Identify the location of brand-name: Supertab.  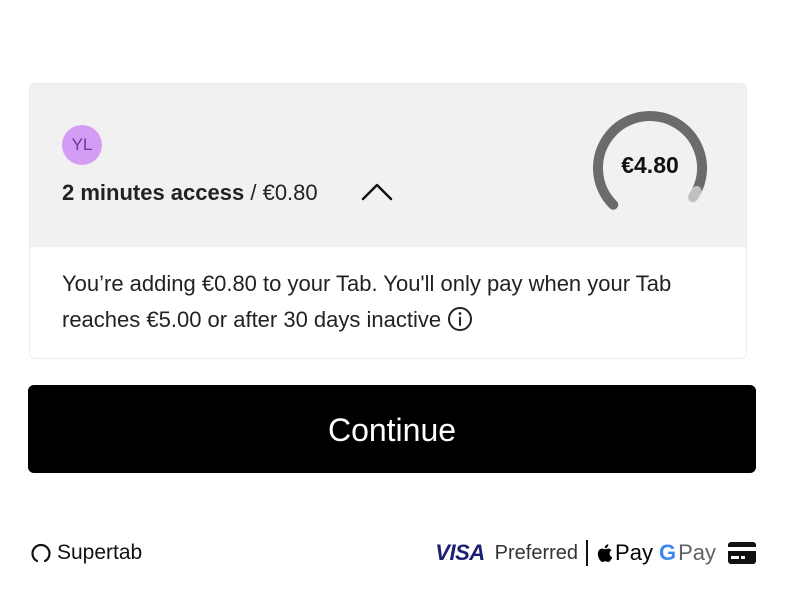
(100, 552).